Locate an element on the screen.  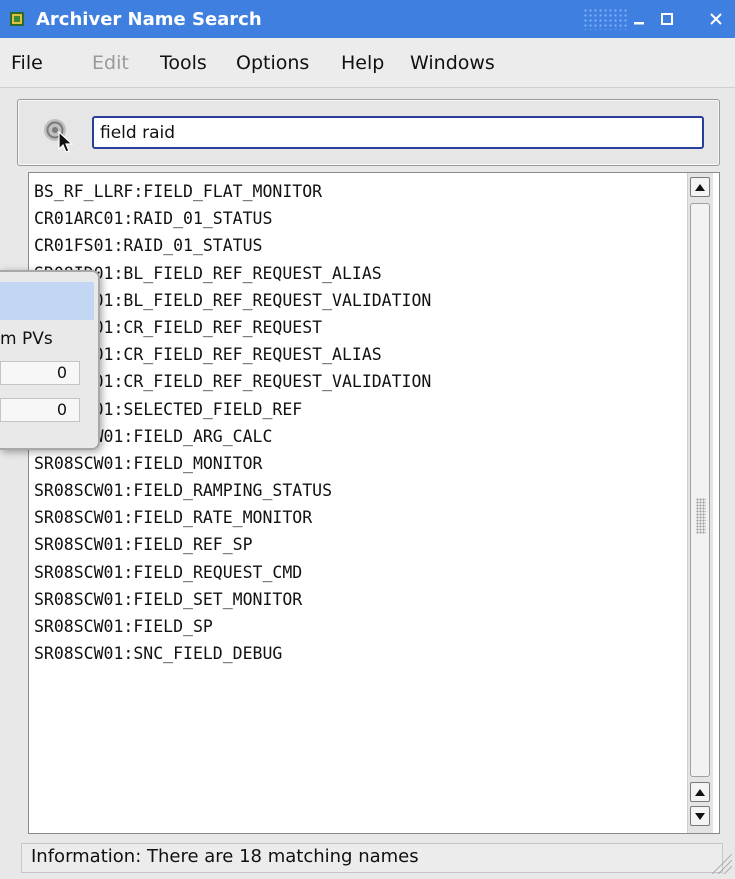
list-item: SR08SCW01:SNC_FIELD_DEBUG is located at coordinates (232, 653).